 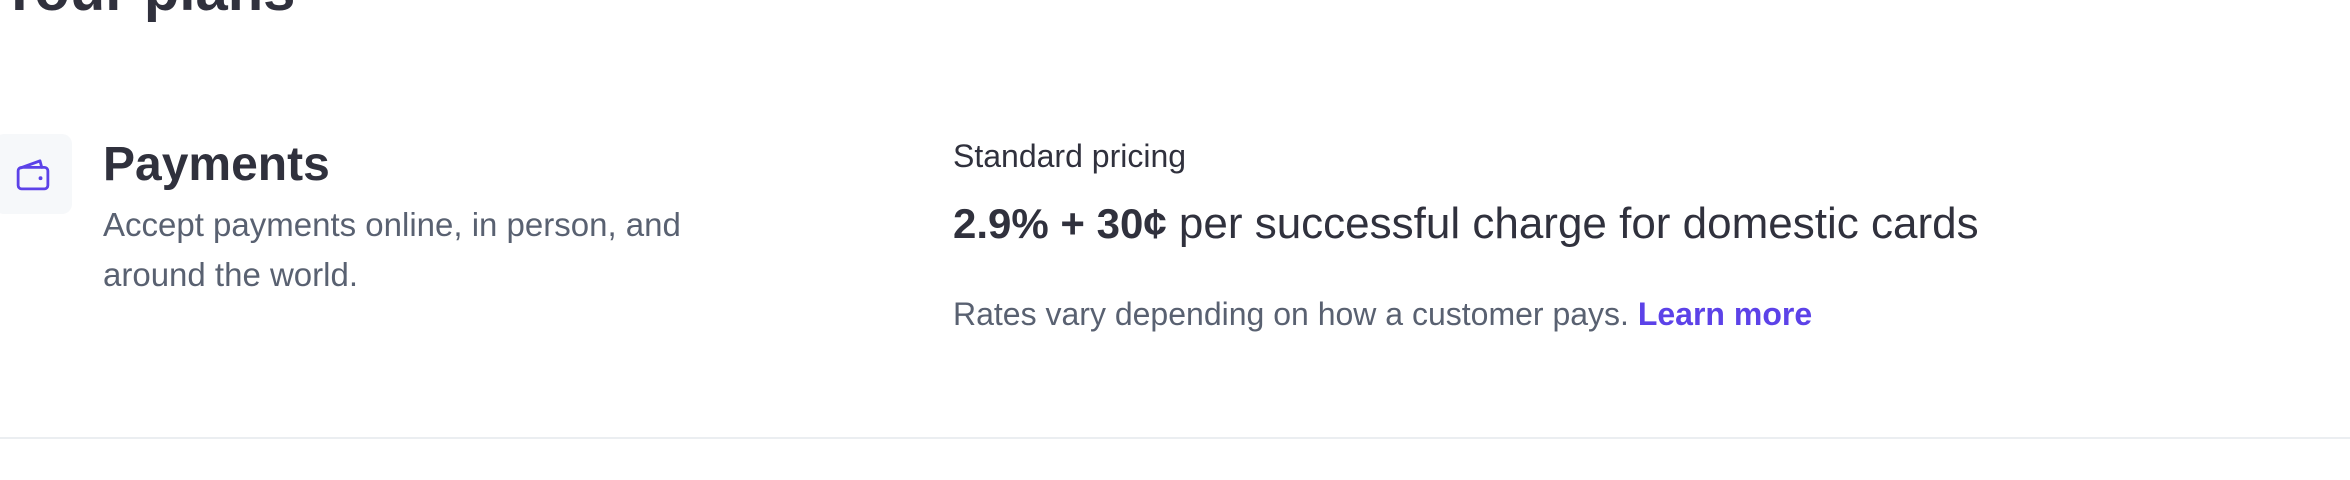 What do you see at coordinates (1175, 438) in the screenshot?
I see `section-divider` at bounding box center [1175, 438].